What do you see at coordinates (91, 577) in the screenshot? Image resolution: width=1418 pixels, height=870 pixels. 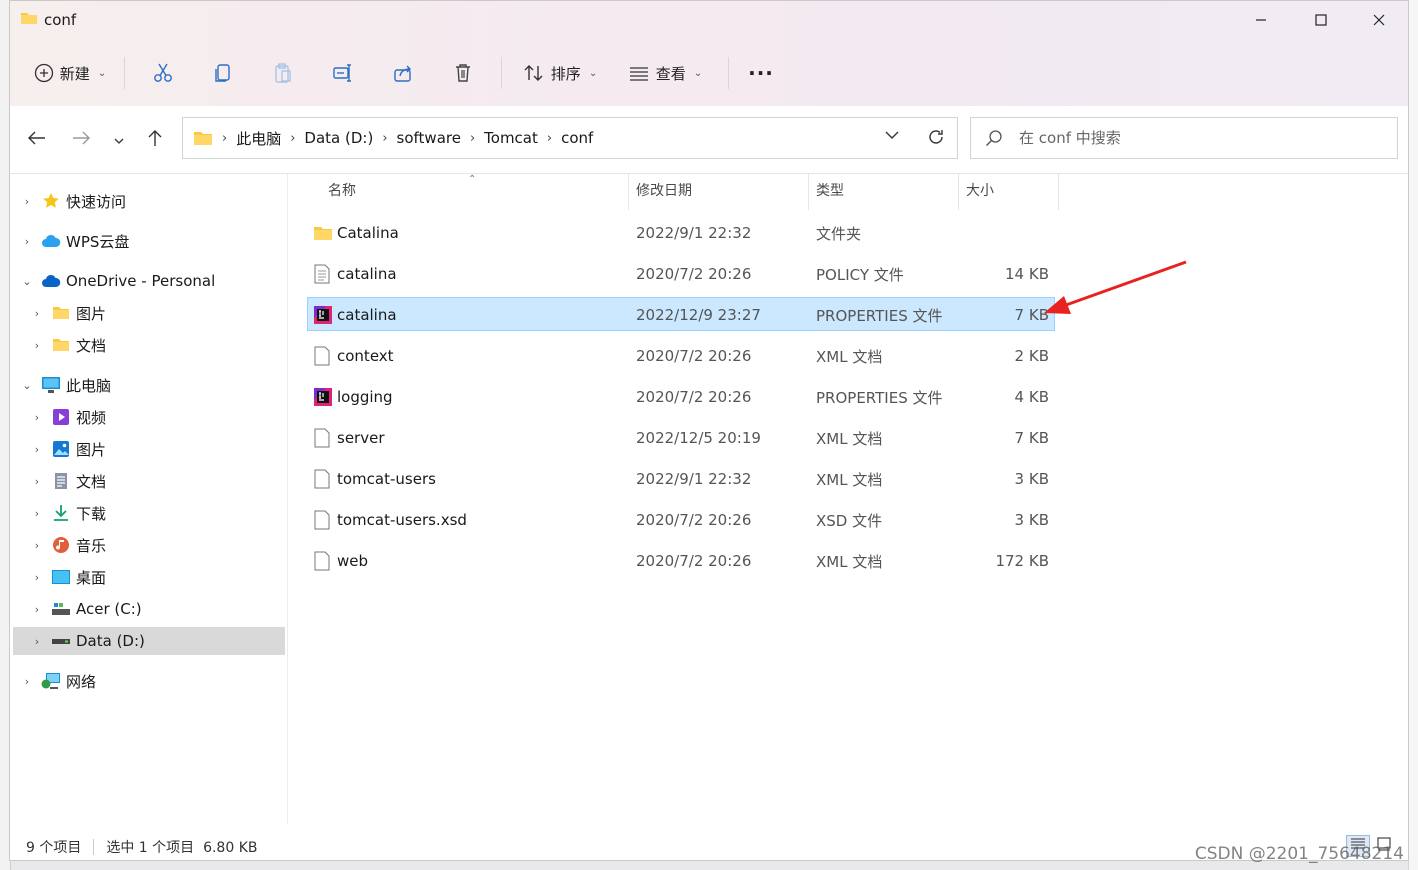 I see `sidebar-item-label: 桌面` at bounding box center [91, 577].